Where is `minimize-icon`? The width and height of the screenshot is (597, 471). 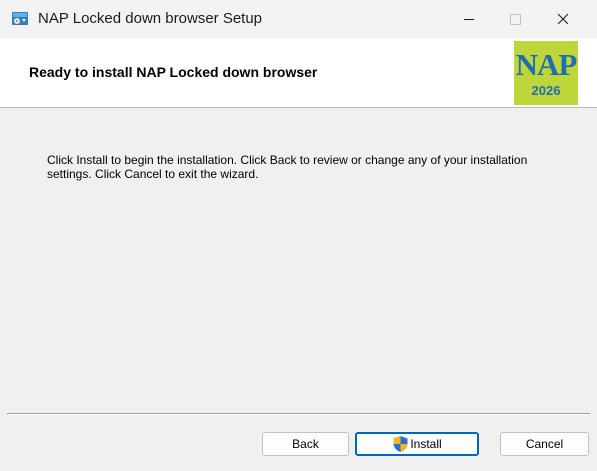
minimize-icon is located at coordinates (469, 19).